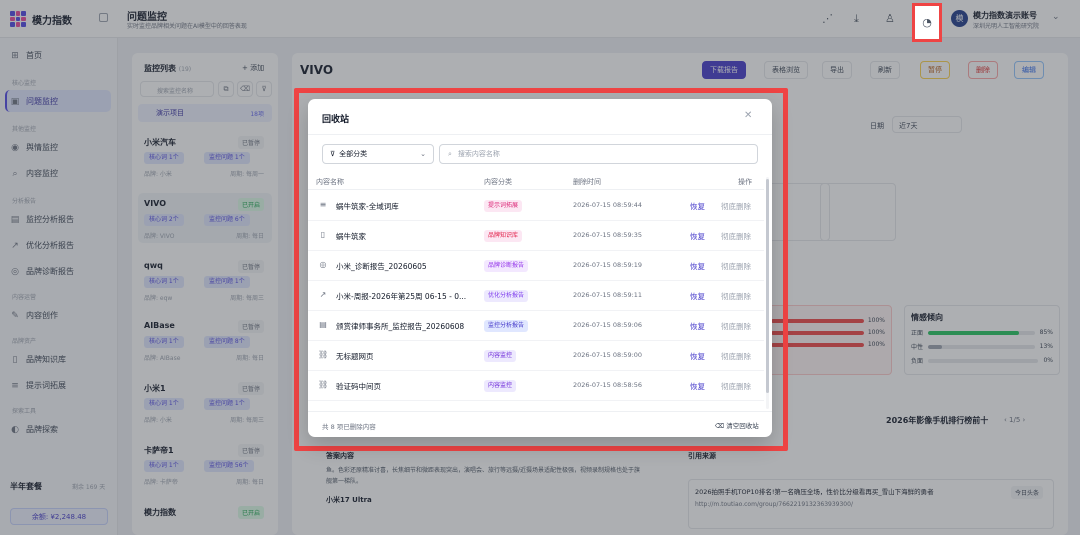  Describe the element at coordinates (355, 356) in the screenshot. I see `content-name: 无标题网页` at that location.